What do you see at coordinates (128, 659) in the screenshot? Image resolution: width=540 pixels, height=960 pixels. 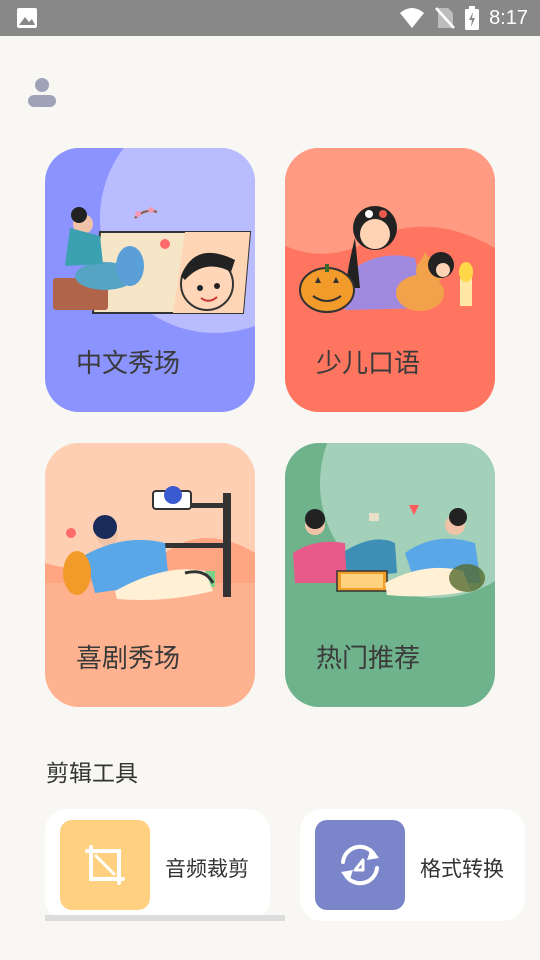 I see `card-label: 喜剧秀场` at bounding box center [128, 659].